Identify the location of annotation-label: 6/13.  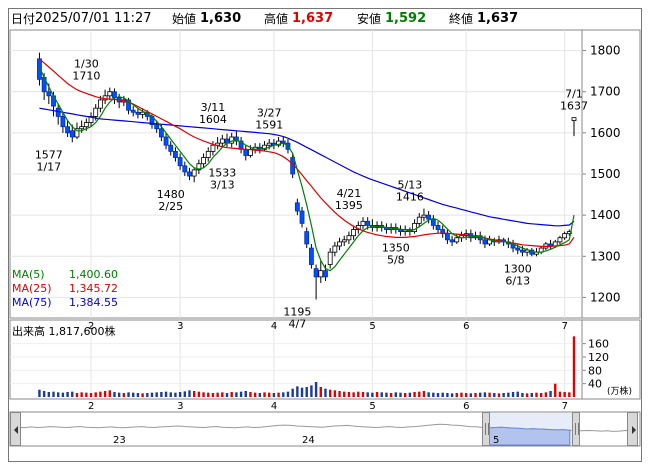
(517, 280).